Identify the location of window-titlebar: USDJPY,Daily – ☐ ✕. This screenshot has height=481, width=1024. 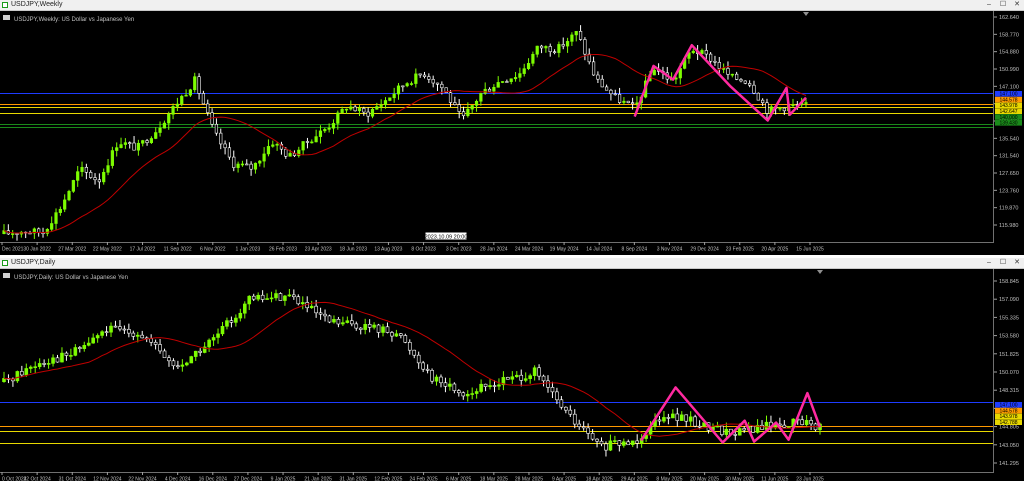
(512, 263).